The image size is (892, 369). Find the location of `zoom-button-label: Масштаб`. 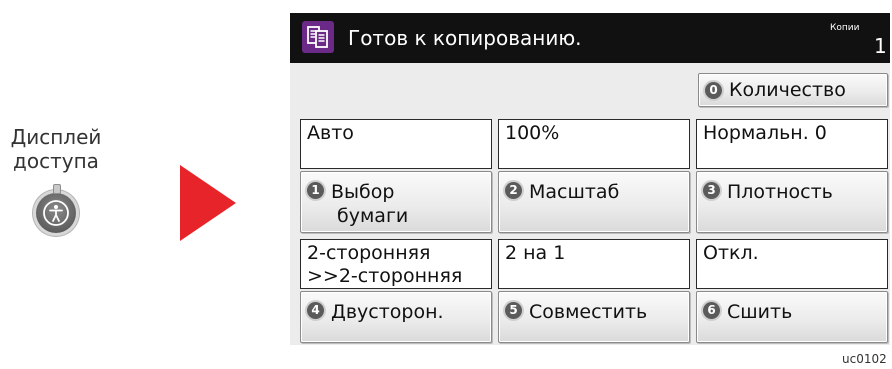

zoom-button-label: Масштаб is located at coordinates (574, 192).